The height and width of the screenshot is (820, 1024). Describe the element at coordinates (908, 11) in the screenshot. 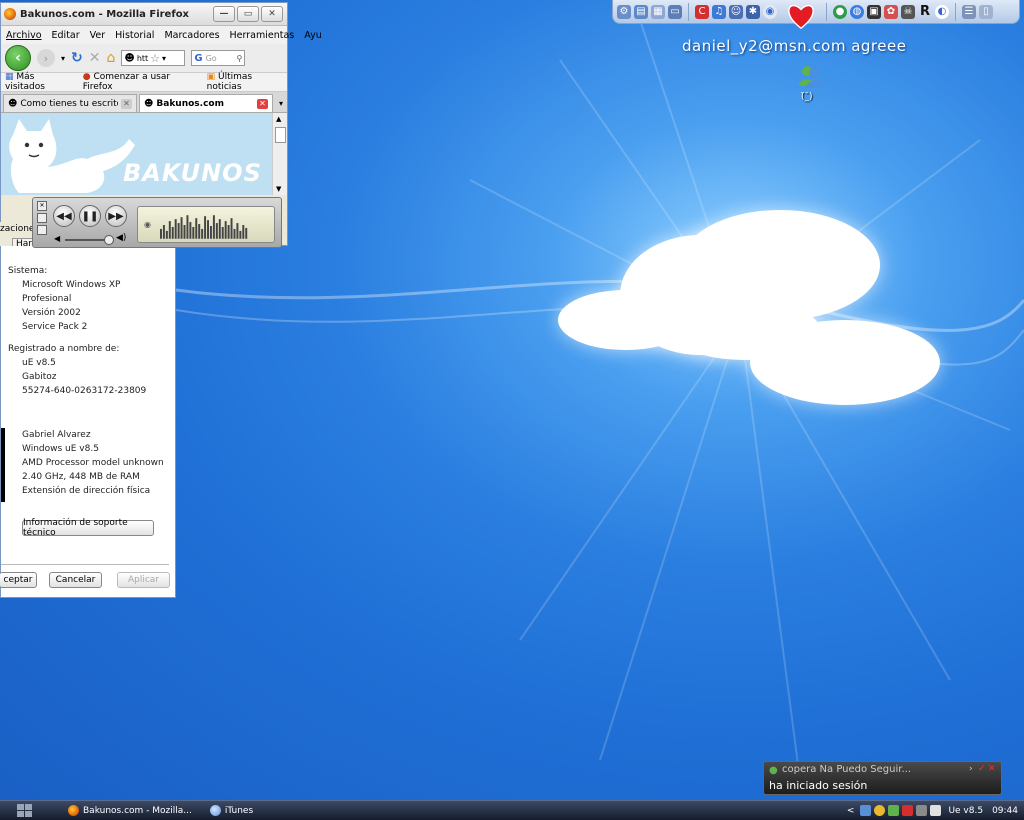

I see `skull-icon: ☠` at that location.